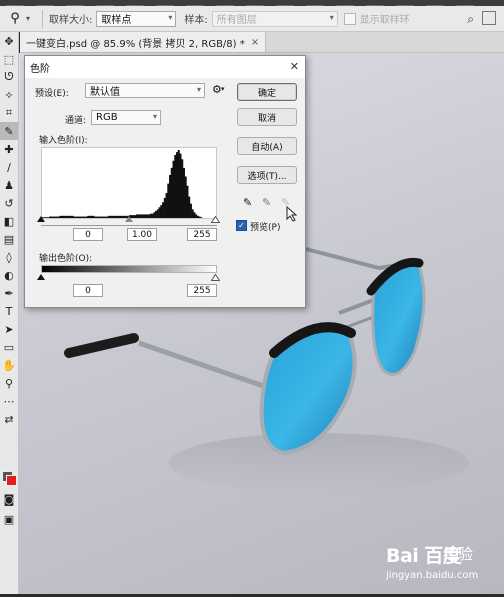  Describe the element at coordinates (247, 202) in the screenshot. I see `black-point-eyedropper-icon: ✎` at that location.